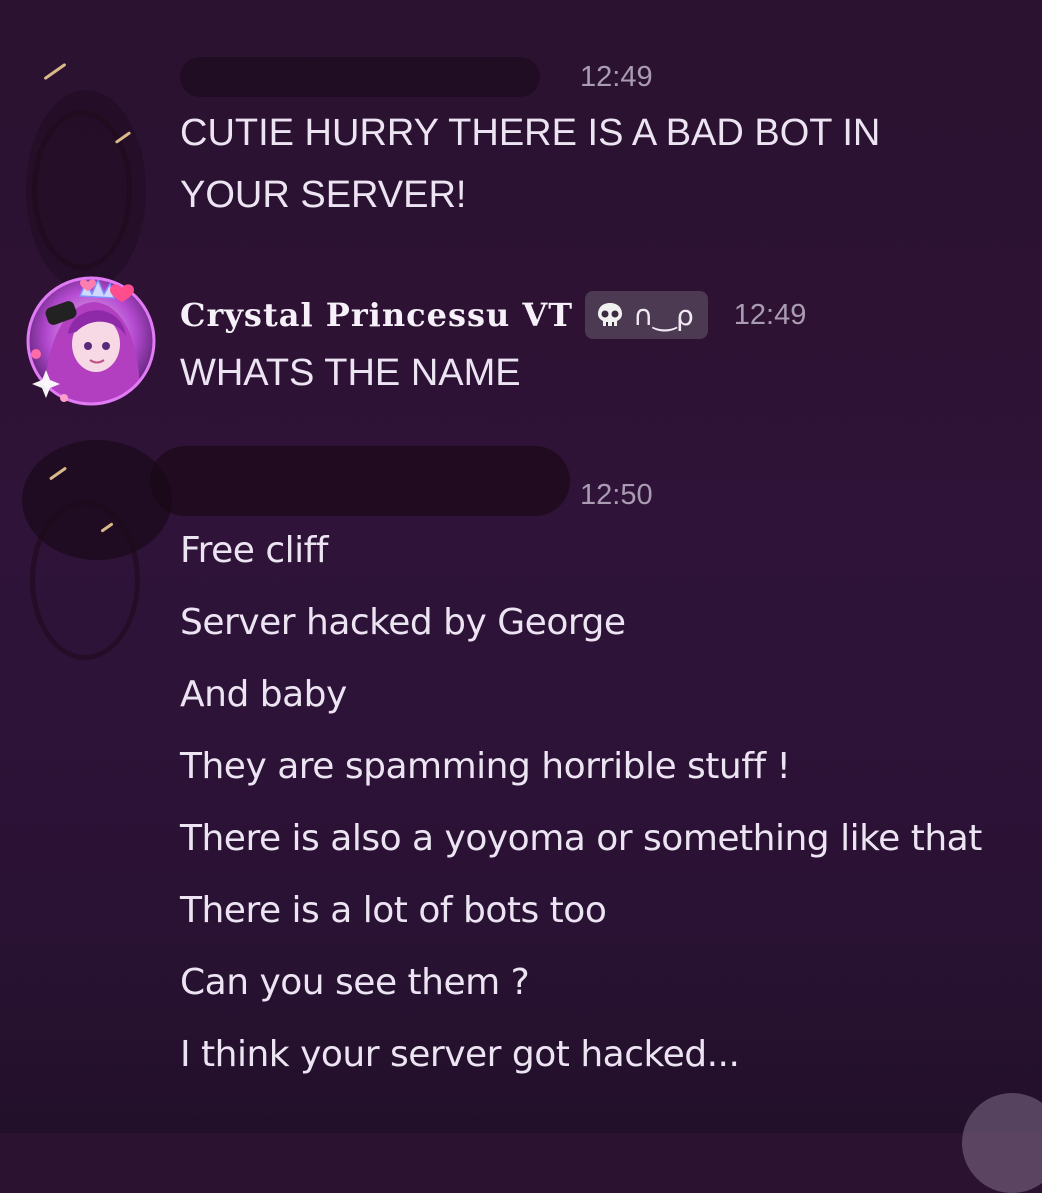  I want to click on message-text-line: Server hacked by George, so click(403, 622).